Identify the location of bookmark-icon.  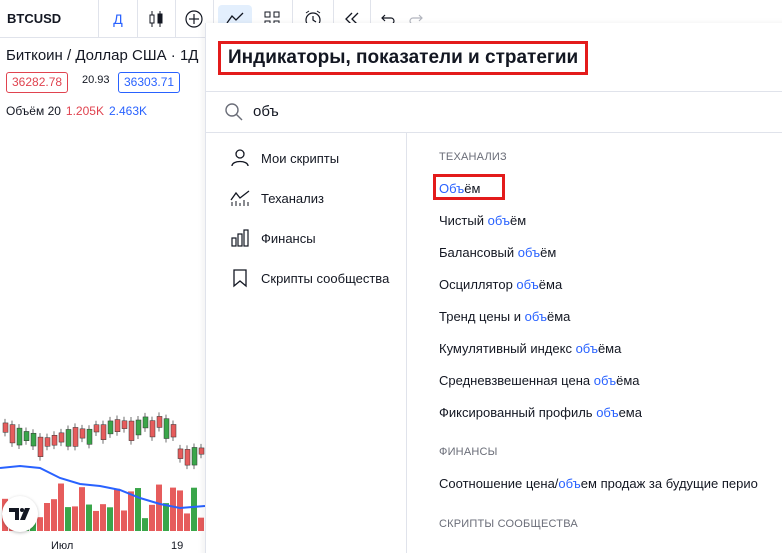
(240, 278).